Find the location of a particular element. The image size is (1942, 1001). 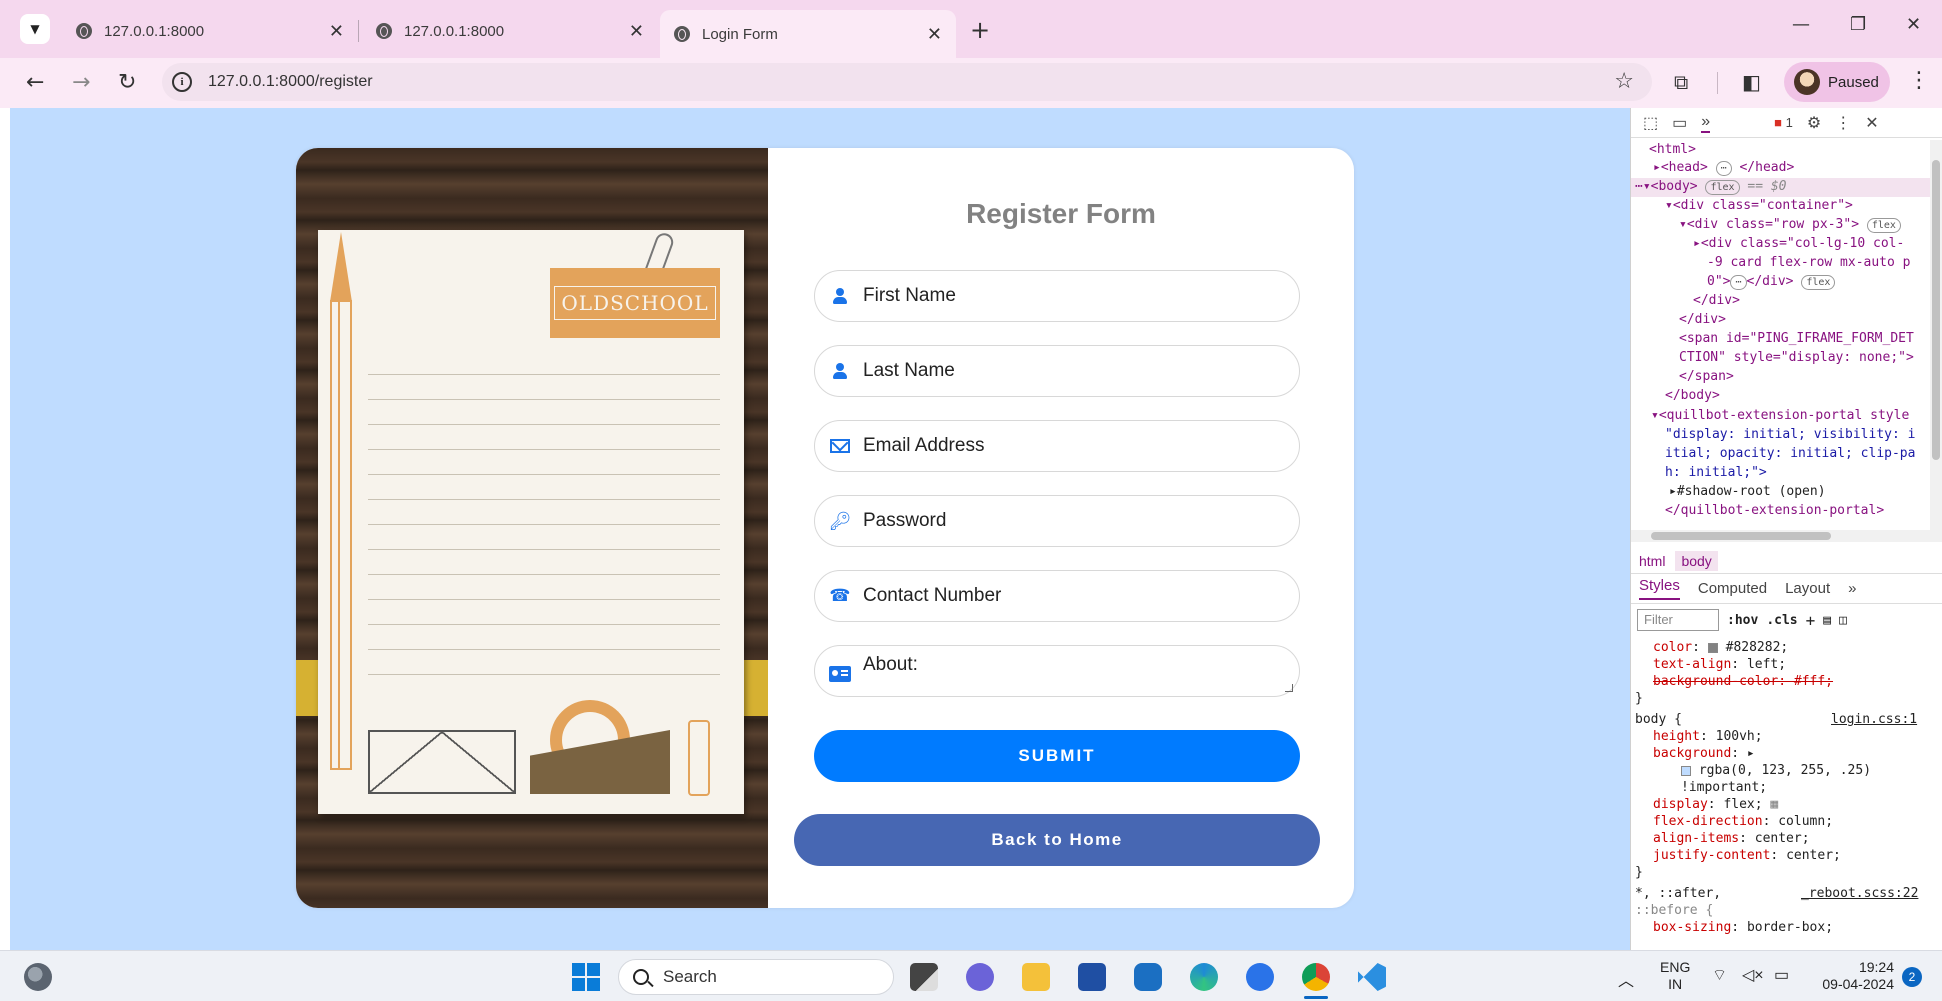

more-options-icon: ⋮ is located at coordinates (1843, 123).